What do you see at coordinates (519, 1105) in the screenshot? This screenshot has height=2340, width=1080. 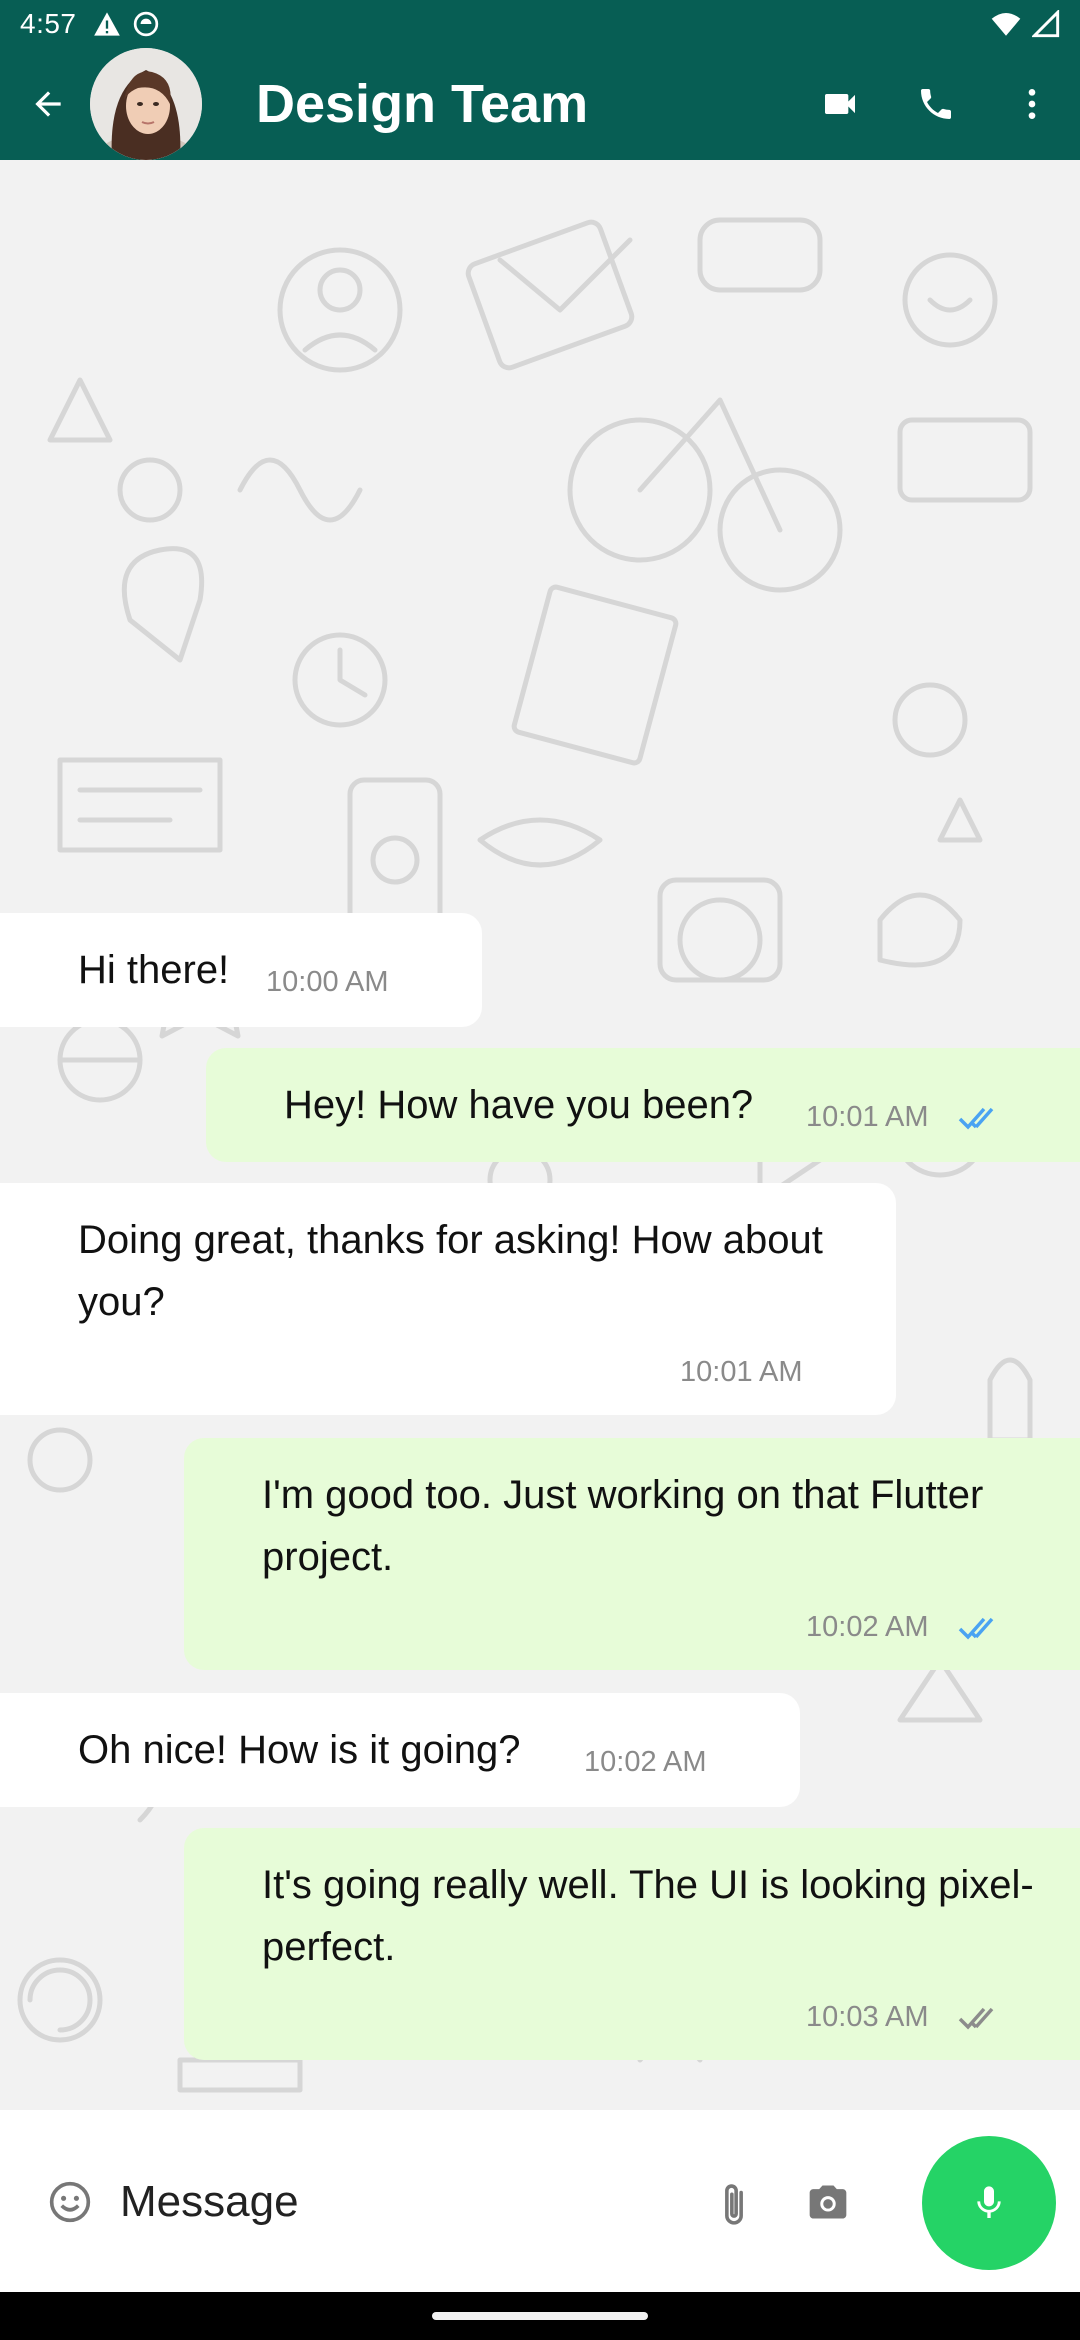 I see `message-text: Hey! How have you been?` at bounding box center [519, 1105].